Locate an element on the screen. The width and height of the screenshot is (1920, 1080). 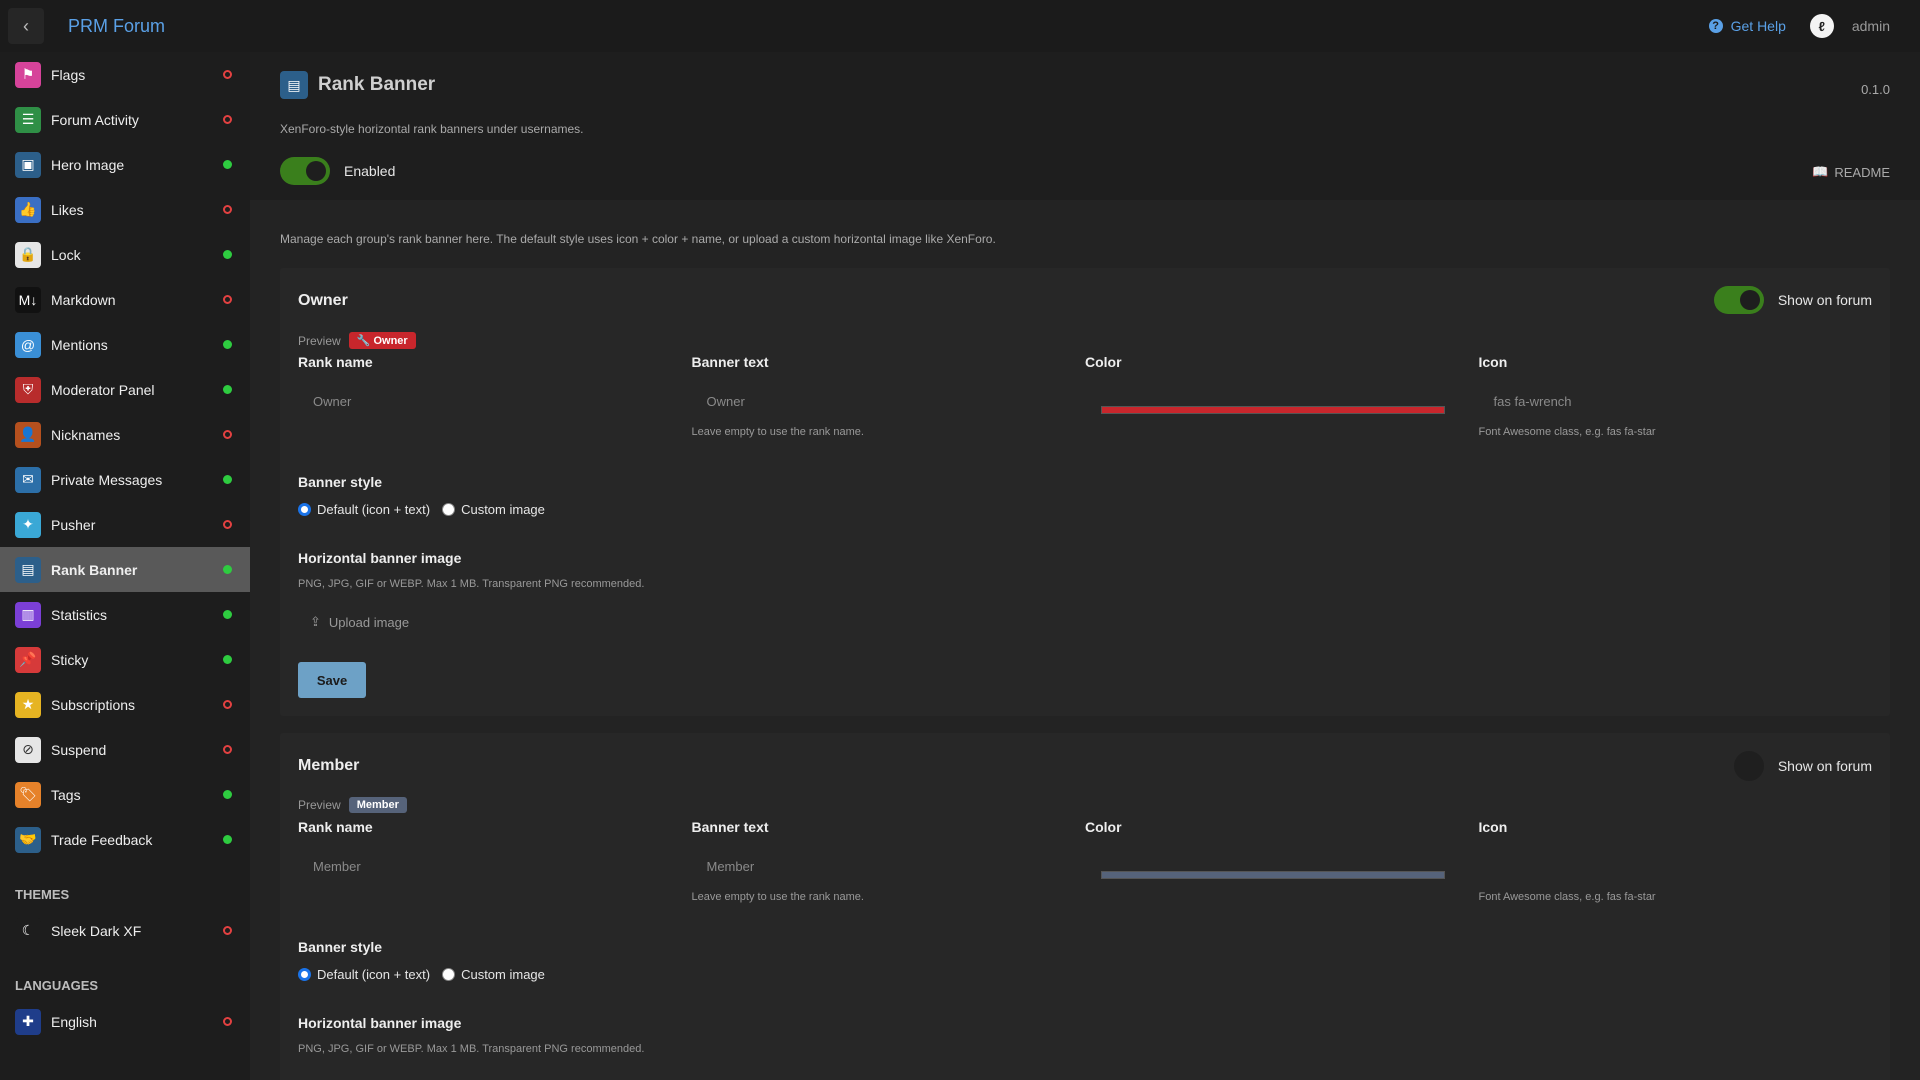
sidebar-item-likes: 👍 Likes is located at coordinates (125, 209).